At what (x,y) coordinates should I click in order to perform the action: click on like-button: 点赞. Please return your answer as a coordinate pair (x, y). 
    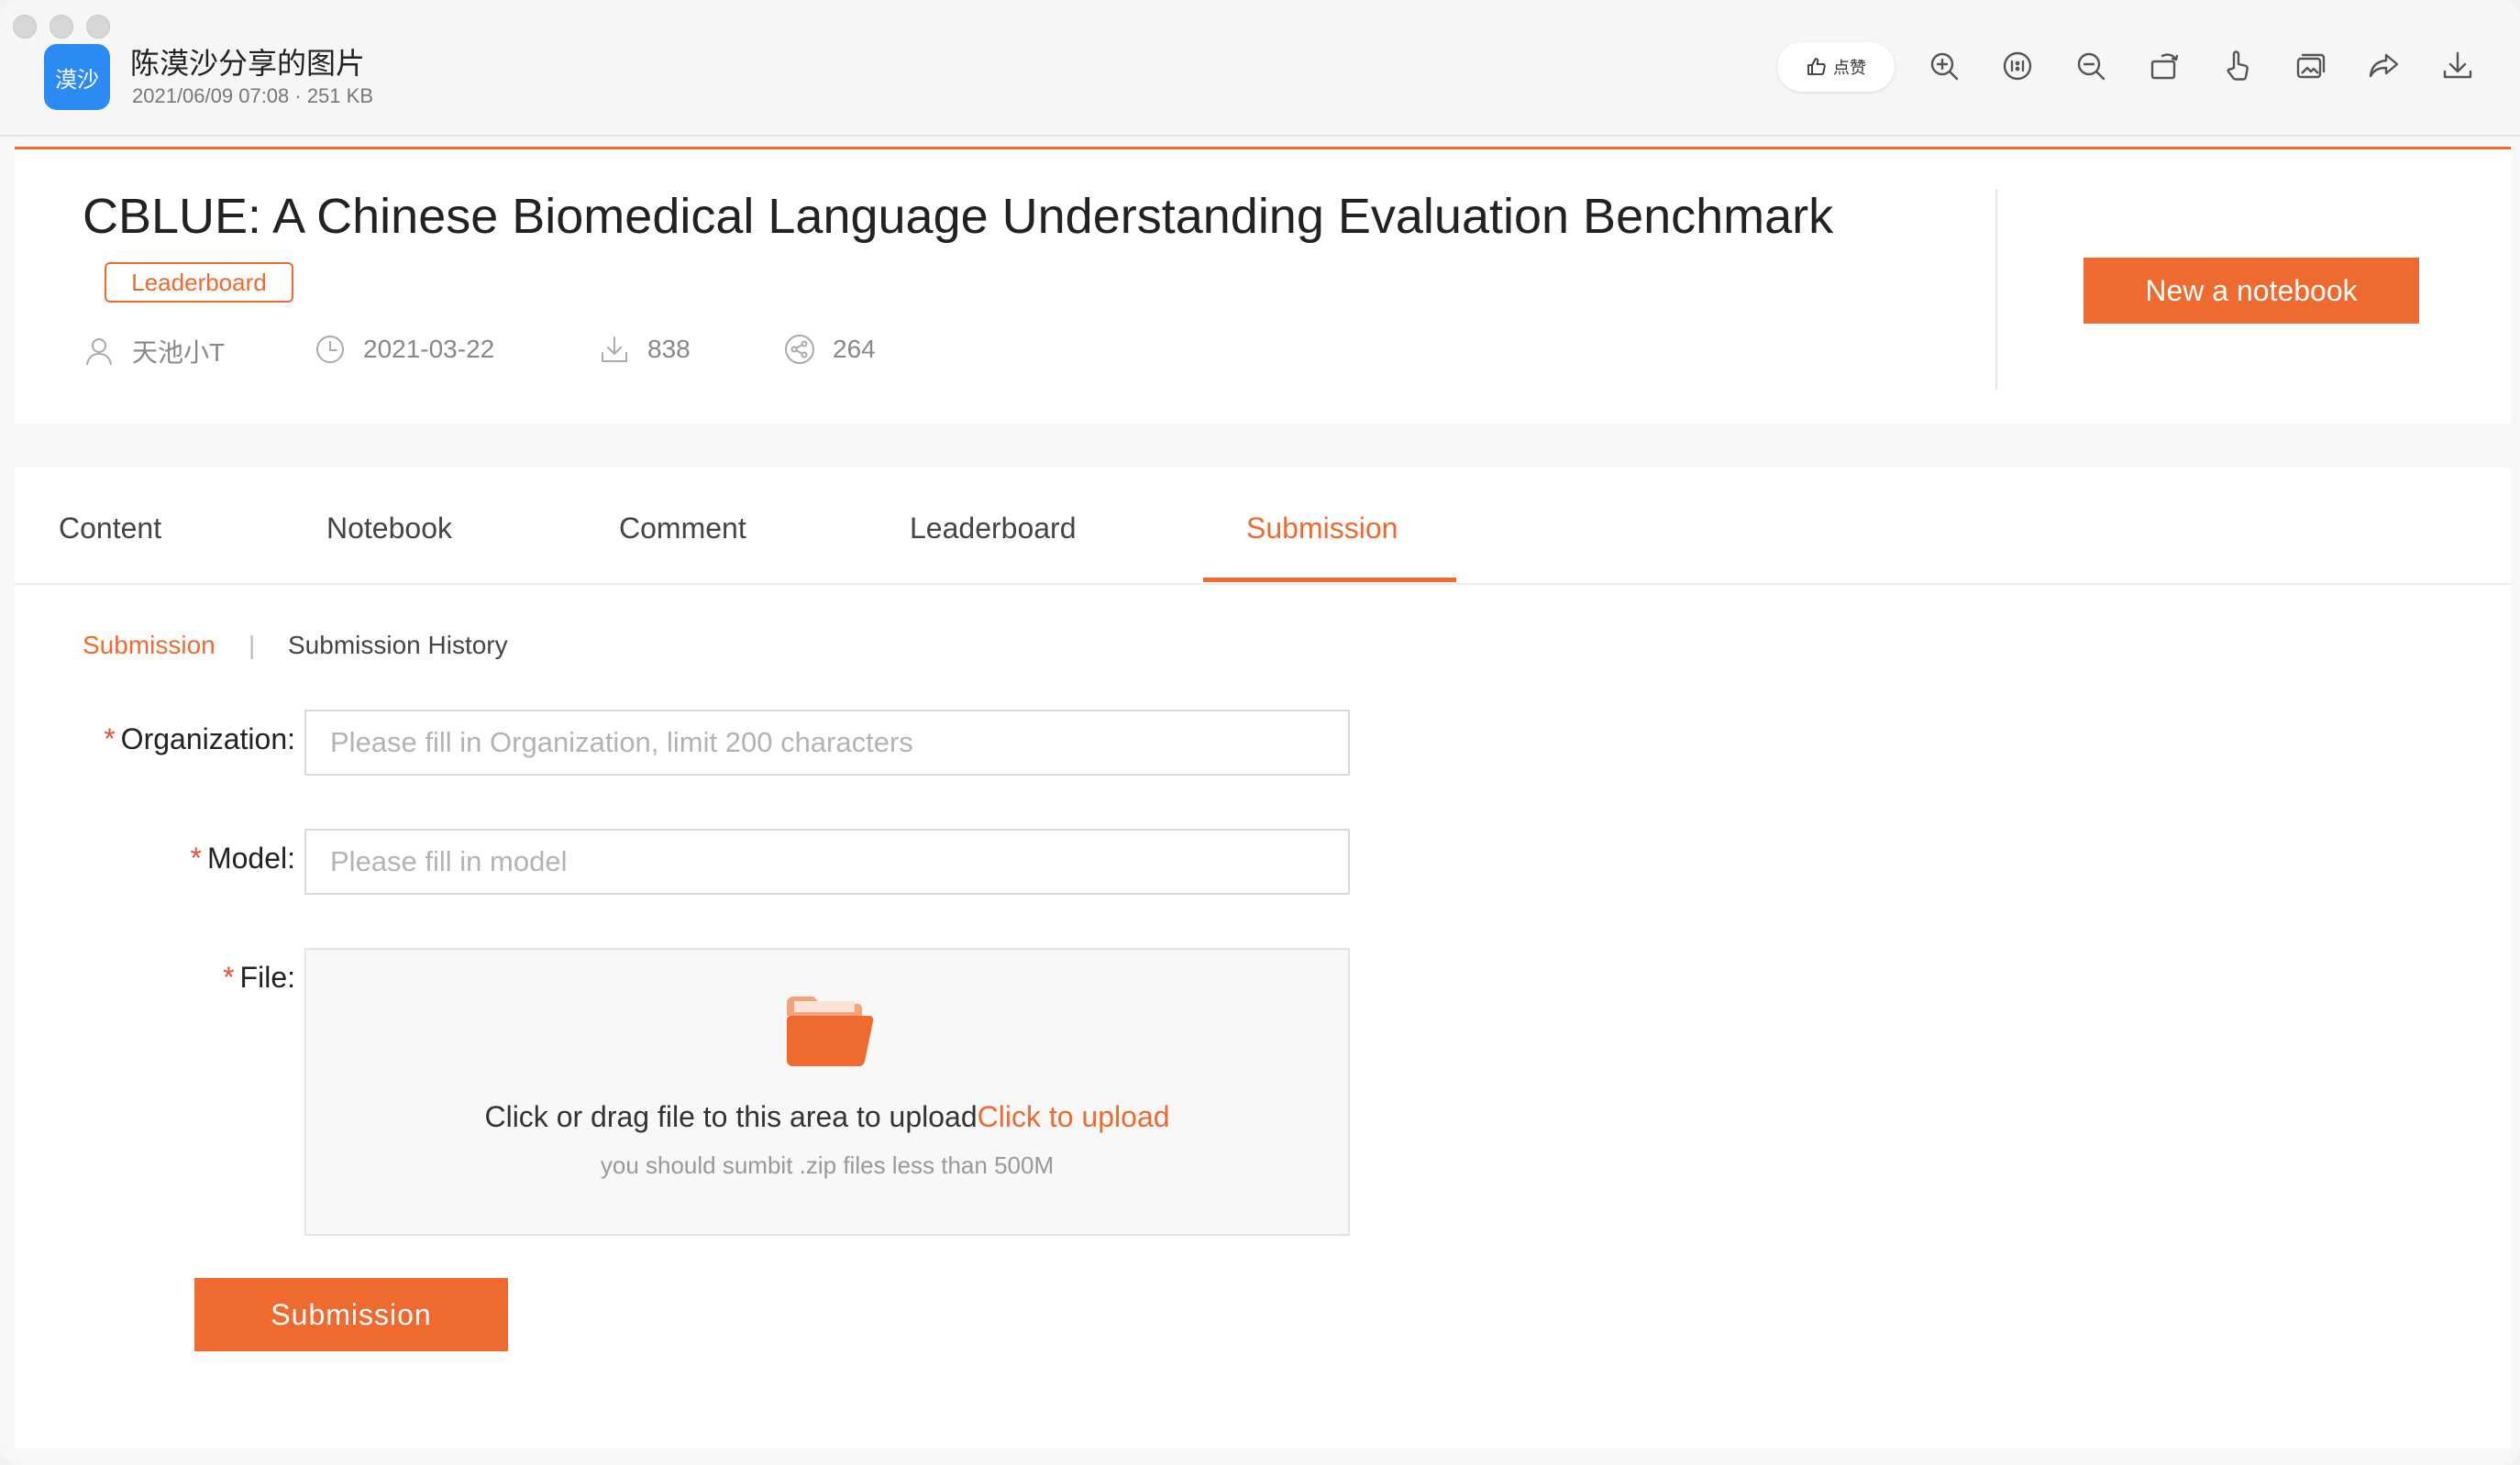
    Looking at the image, I should click on (1836, 67).